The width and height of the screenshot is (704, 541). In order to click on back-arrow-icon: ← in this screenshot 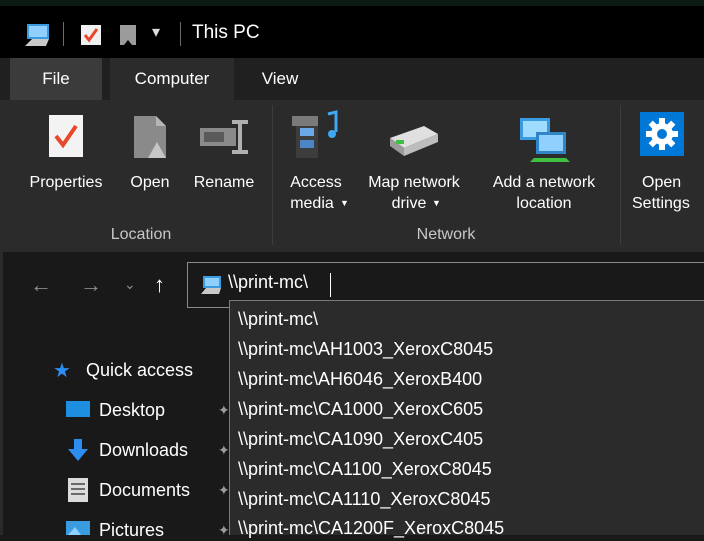, I will do `click(41, 285)`.